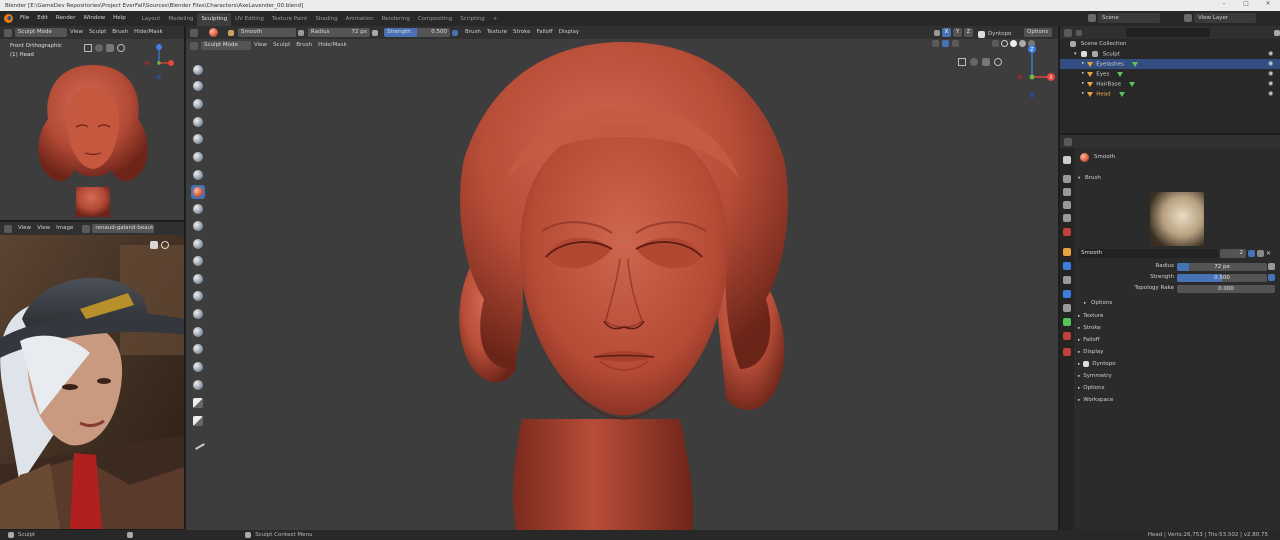 Image resolution: width=1280 pixels, height=540 pixels. I want to click on header-menu-display: Display, so click(569, 32).